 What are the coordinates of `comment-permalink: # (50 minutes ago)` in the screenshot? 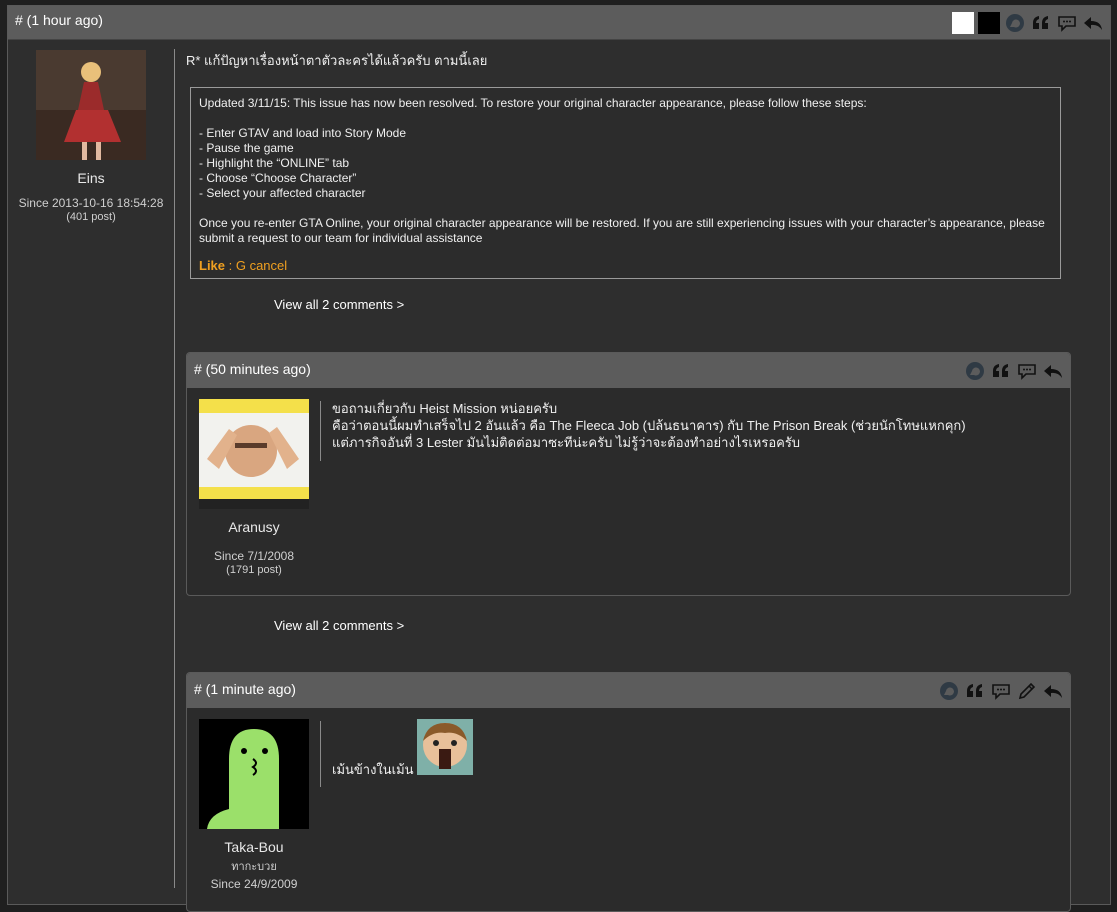 It's located at (252, 369).